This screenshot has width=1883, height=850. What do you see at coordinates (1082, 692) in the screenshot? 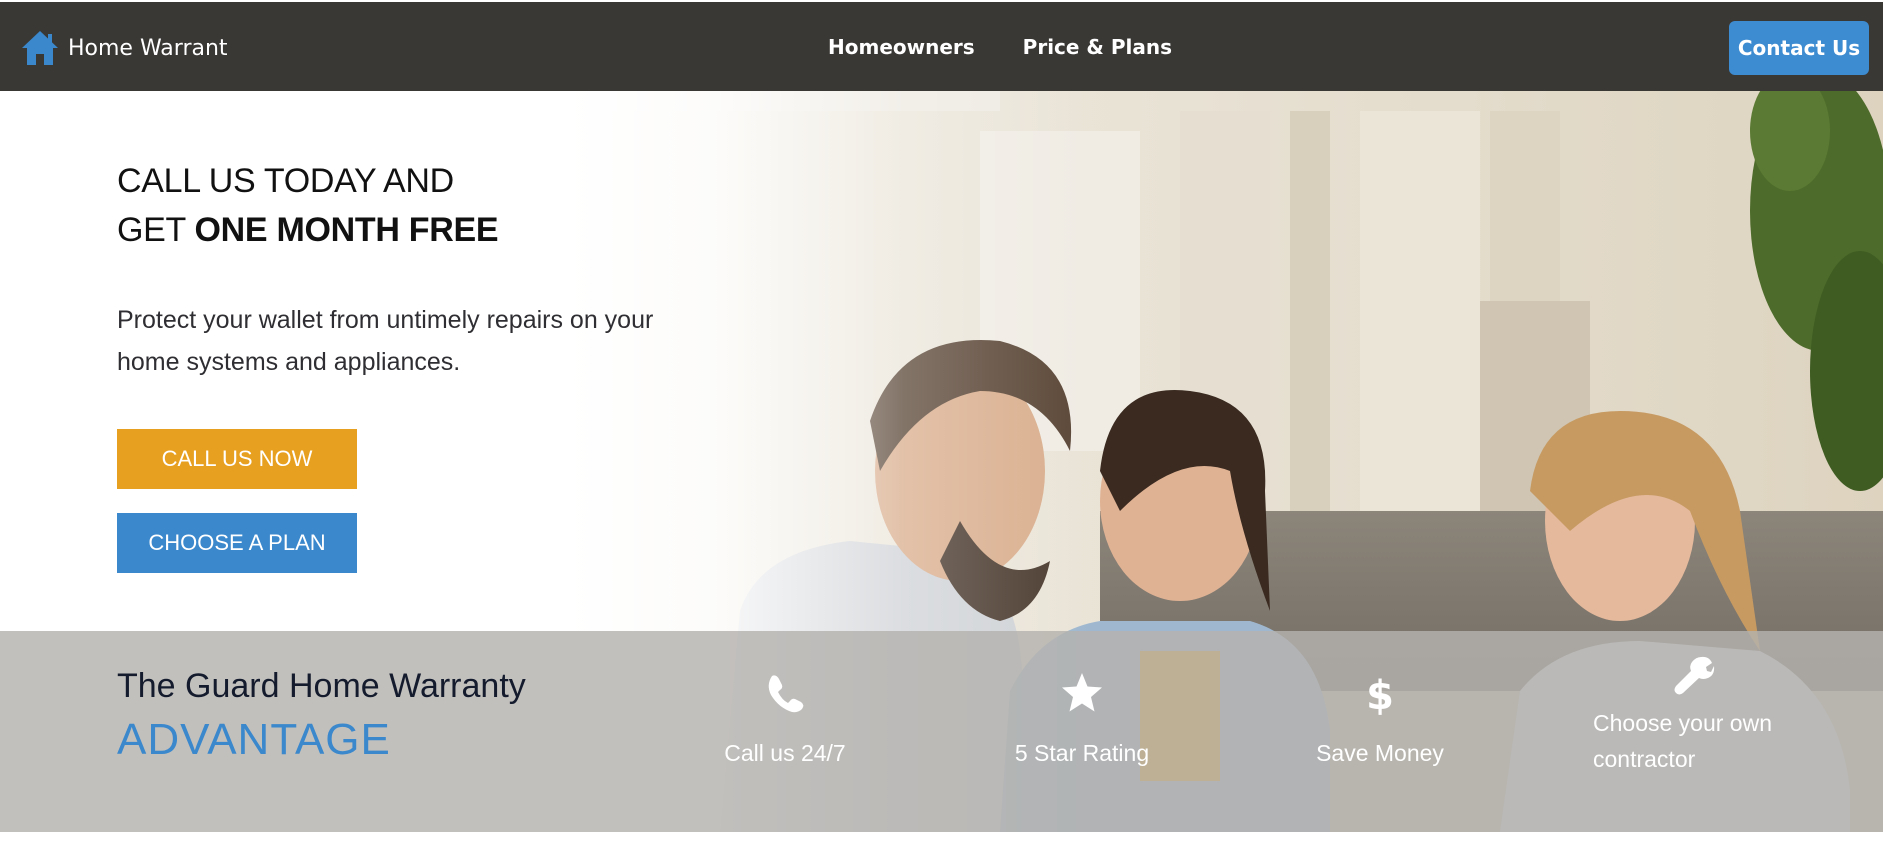
I see `star-icon` at bounding box center [1082, 692].